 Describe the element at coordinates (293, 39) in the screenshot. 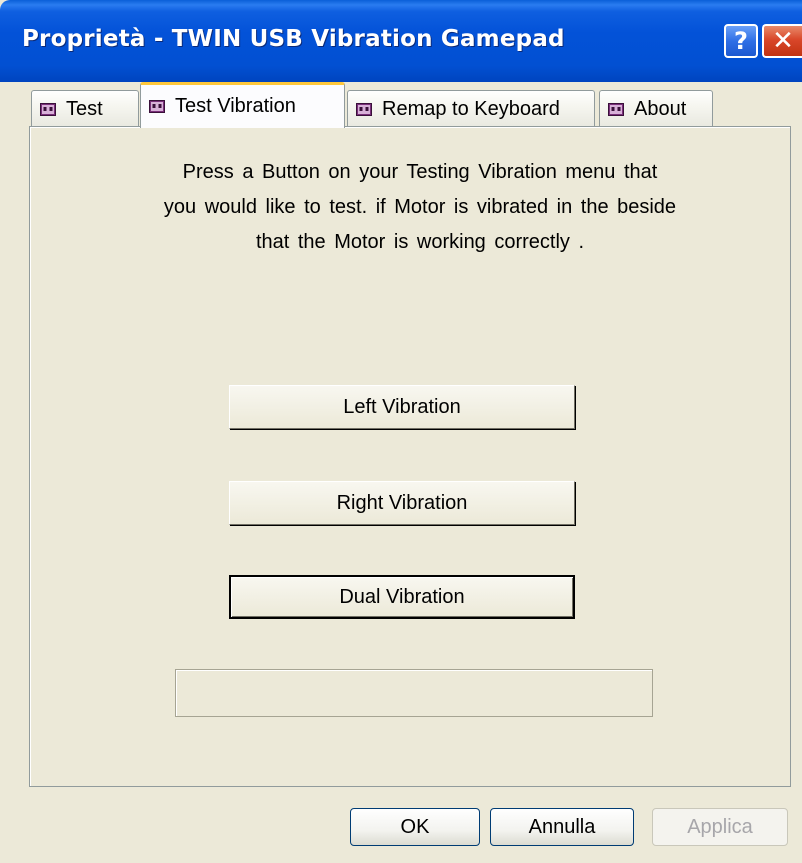

I see `window-title: Proprietà - TWIN USB Vibration Gamepad` at that location.